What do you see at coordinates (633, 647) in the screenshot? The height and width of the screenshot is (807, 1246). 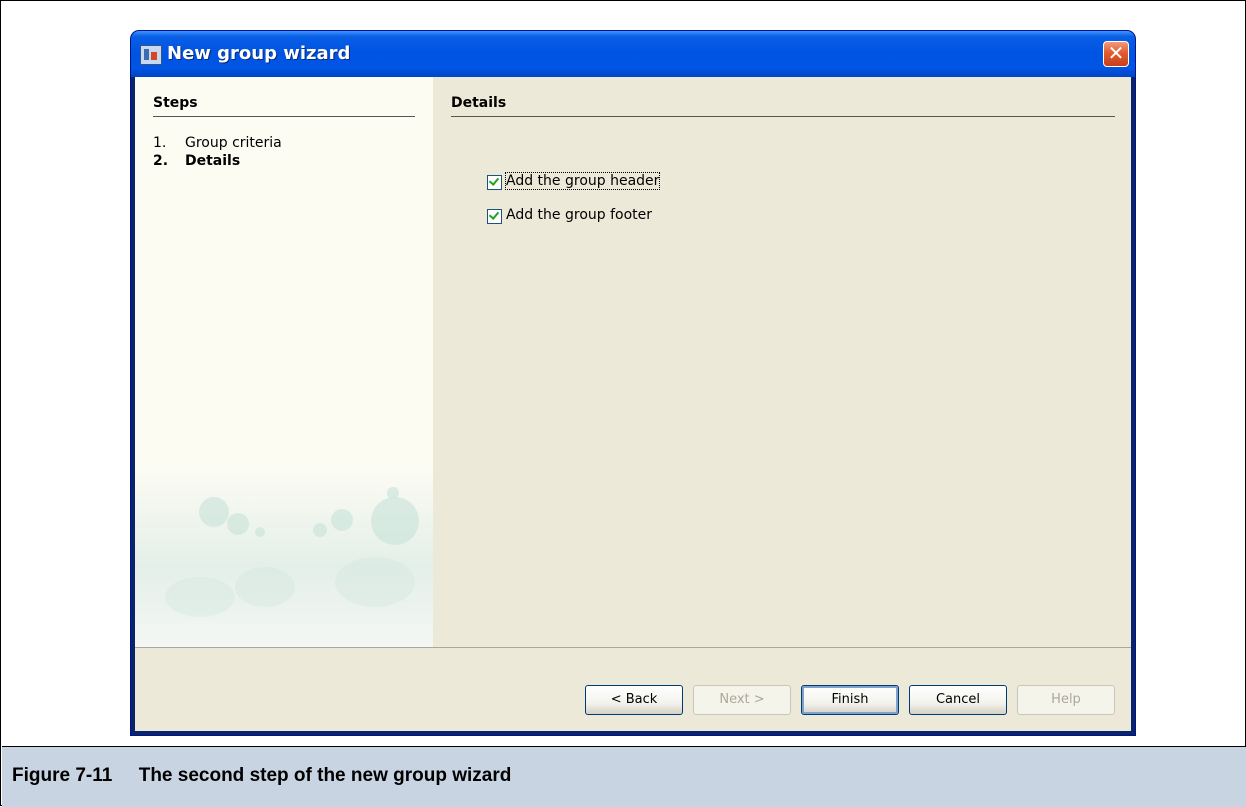 I see `button-bar-divider` at bounding box center [633, 647].